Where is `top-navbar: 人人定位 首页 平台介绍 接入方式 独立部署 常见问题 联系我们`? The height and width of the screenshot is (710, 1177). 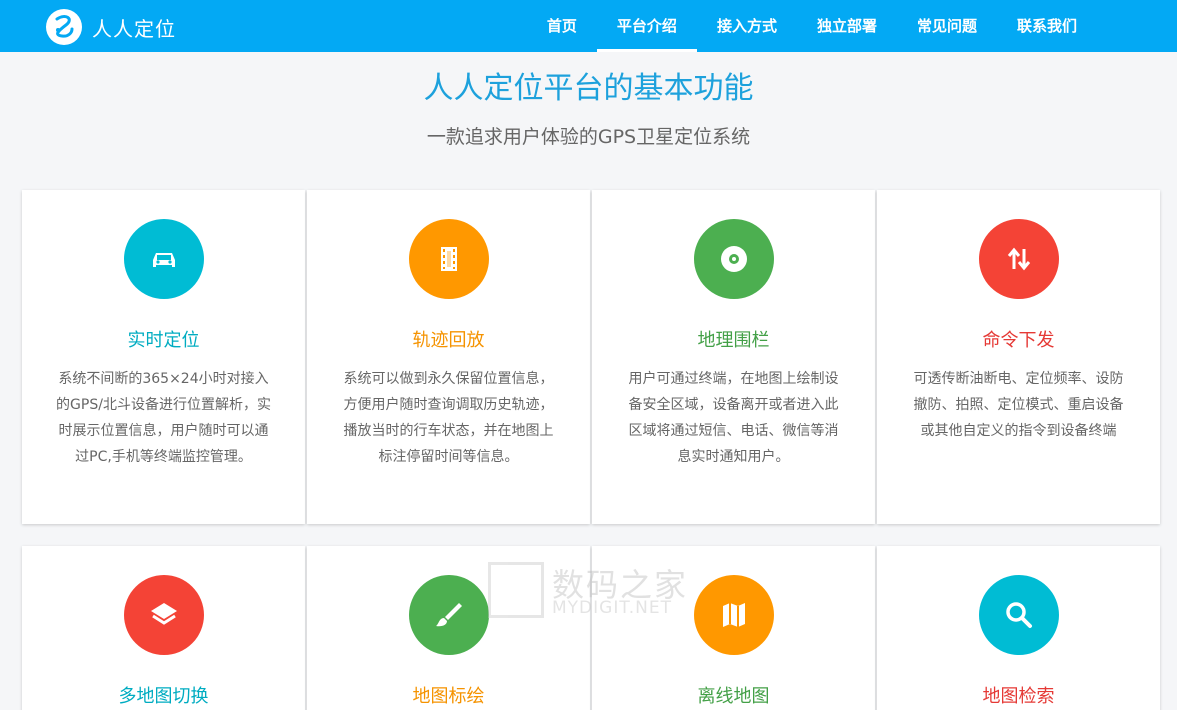
top-navbar: 人人定位 首页 平台介绍 接入方式 独立部署 常见问题 联系我们 is located at coordinates (588, 26).